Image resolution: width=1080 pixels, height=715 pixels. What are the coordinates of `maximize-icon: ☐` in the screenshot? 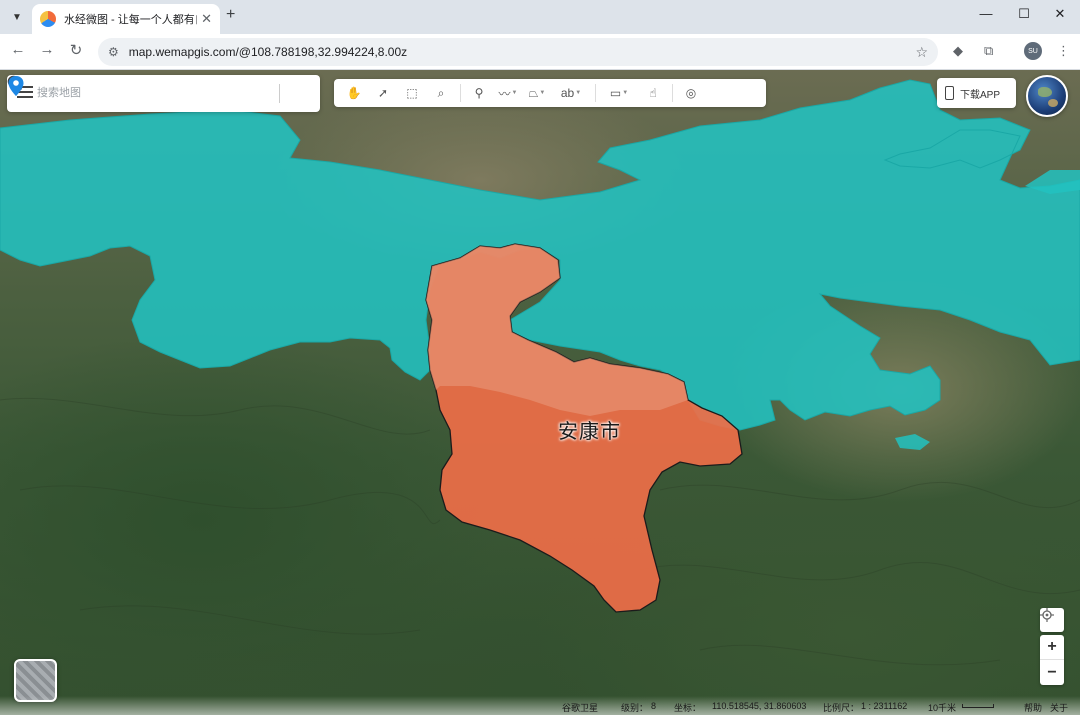 It's located at (1024, 14).